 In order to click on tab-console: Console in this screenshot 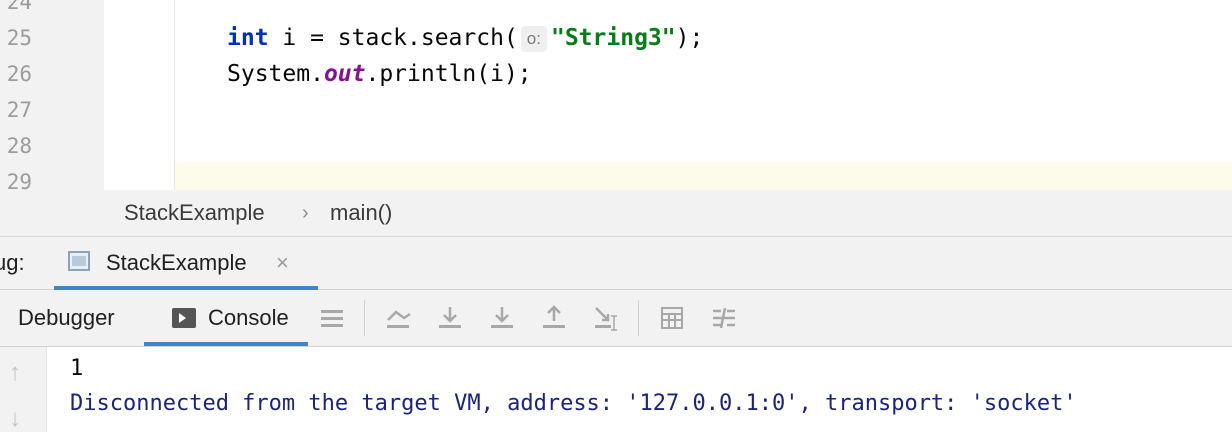, I will do `click(248, 318)`.